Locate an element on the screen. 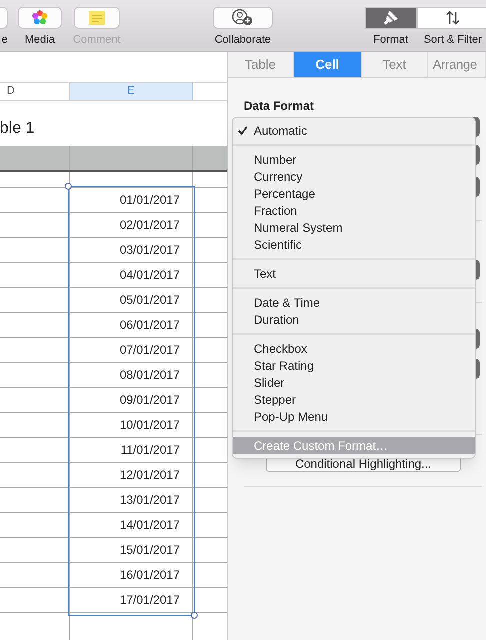  menu-item: Numeral System is located at coordinates (354, 227).